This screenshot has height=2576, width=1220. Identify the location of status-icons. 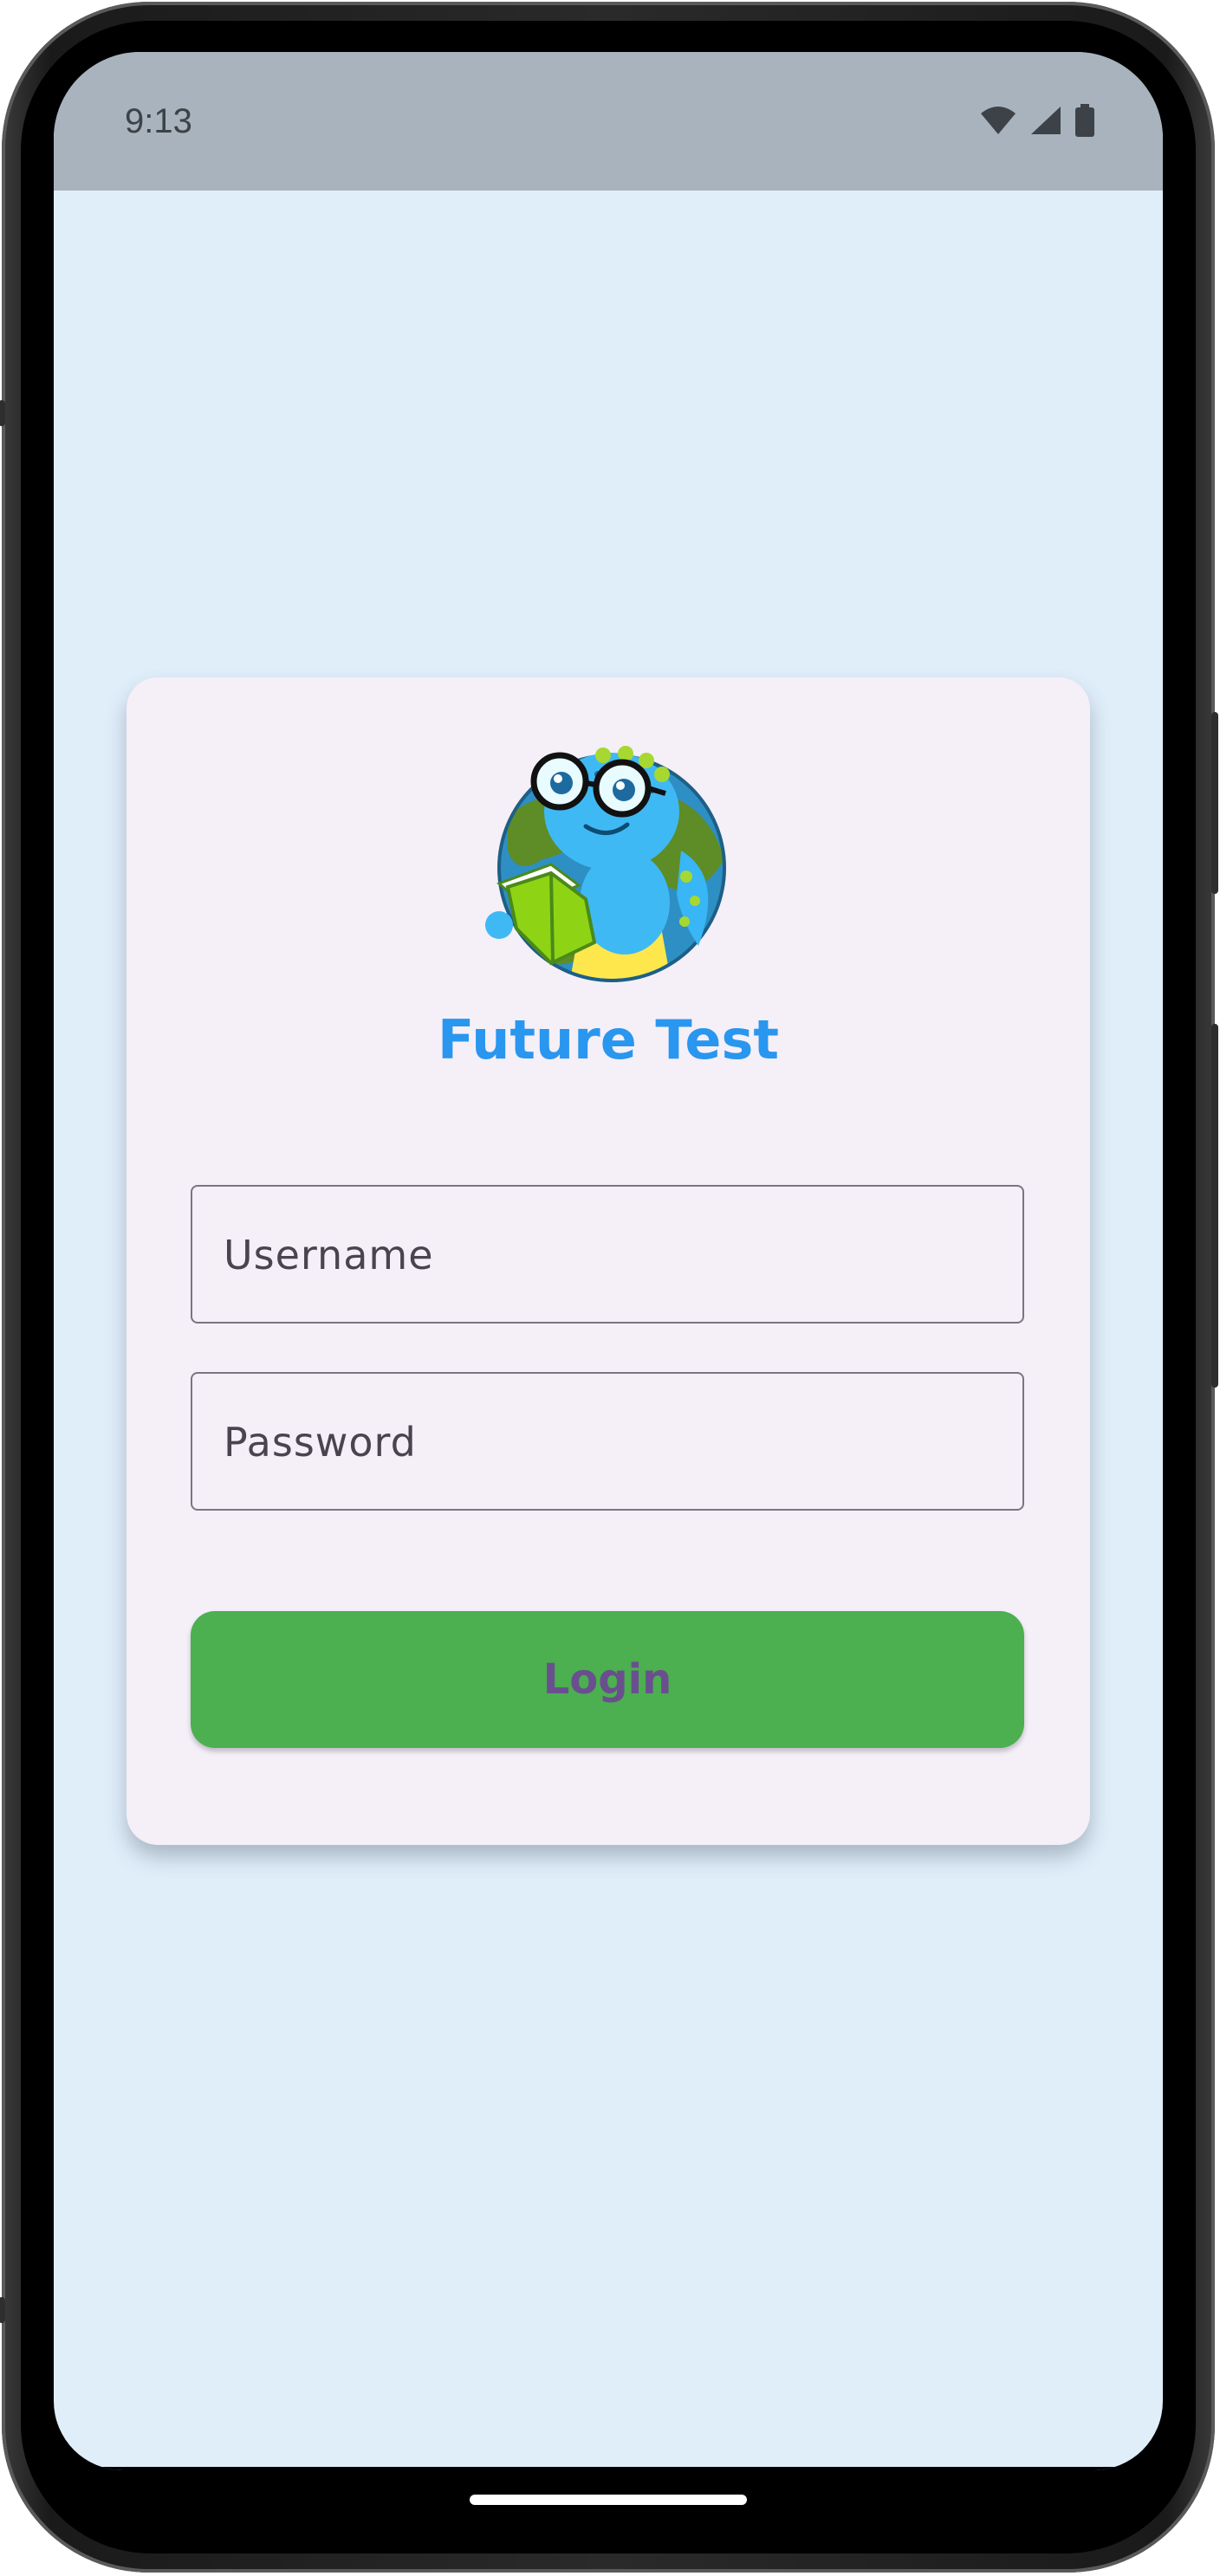
(1037, 122).